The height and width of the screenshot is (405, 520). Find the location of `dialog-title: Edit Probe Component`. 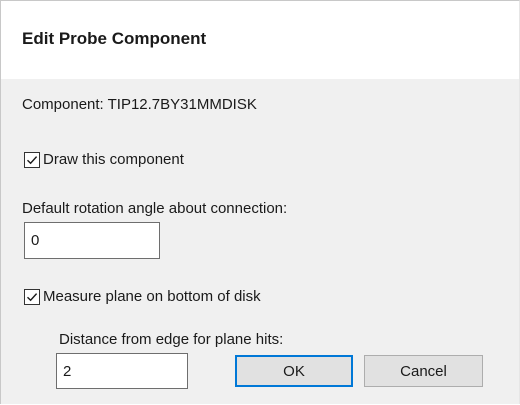

dialog-title: Edit Probe Component is located at coordinates (114, 38).